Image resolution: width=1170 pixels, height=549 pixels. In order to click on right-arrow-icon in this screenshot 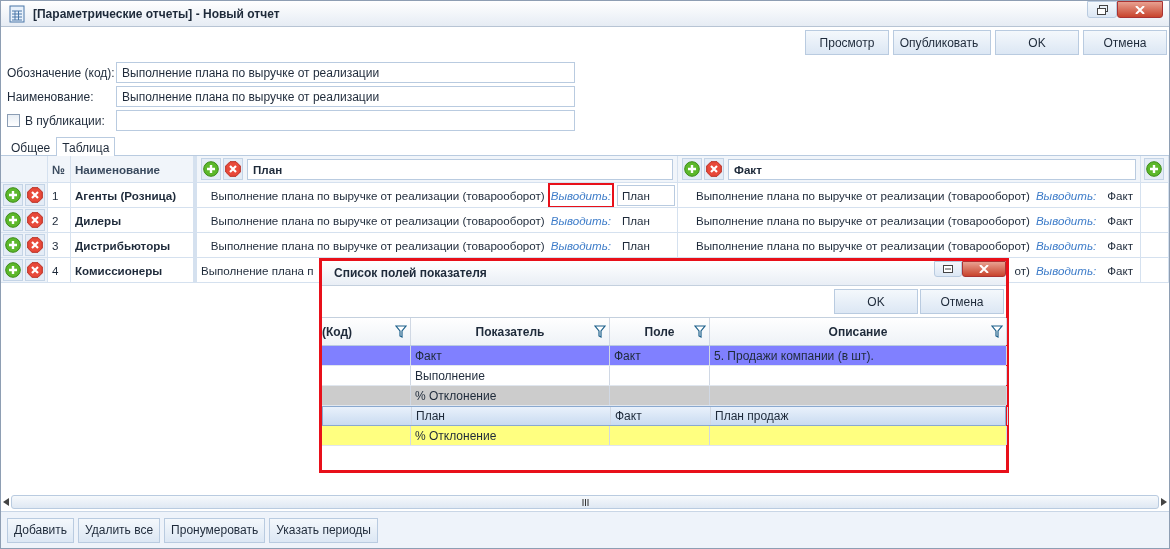, I will do `click(1164, 502)`.